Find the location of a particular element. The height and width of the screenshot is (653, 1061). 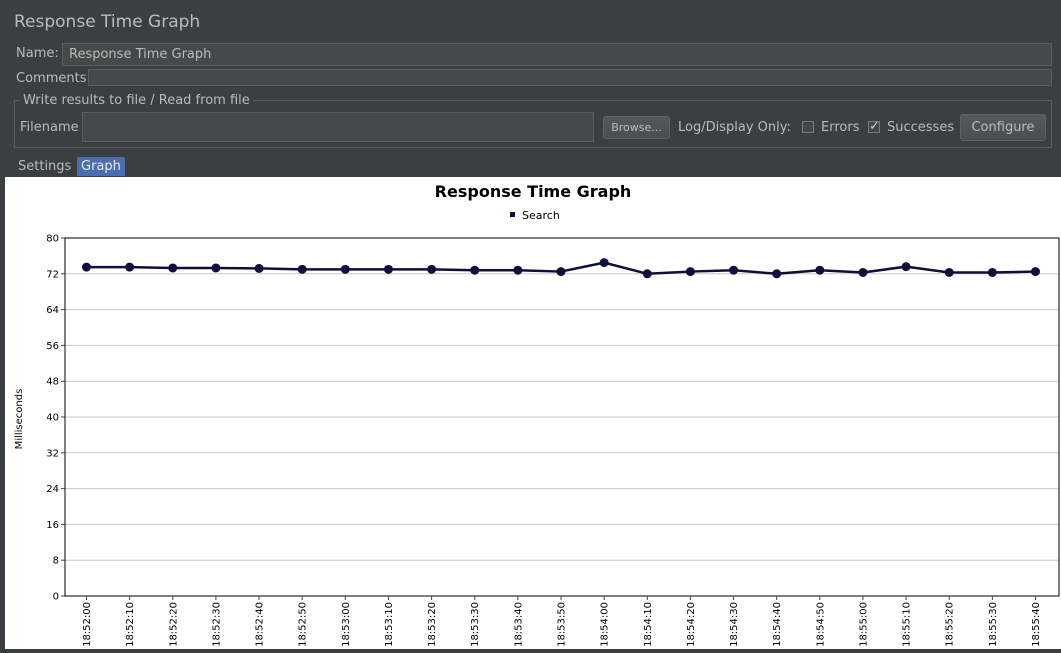

x-tick-label: 18:55:30 is located at coordinates (993, 624).